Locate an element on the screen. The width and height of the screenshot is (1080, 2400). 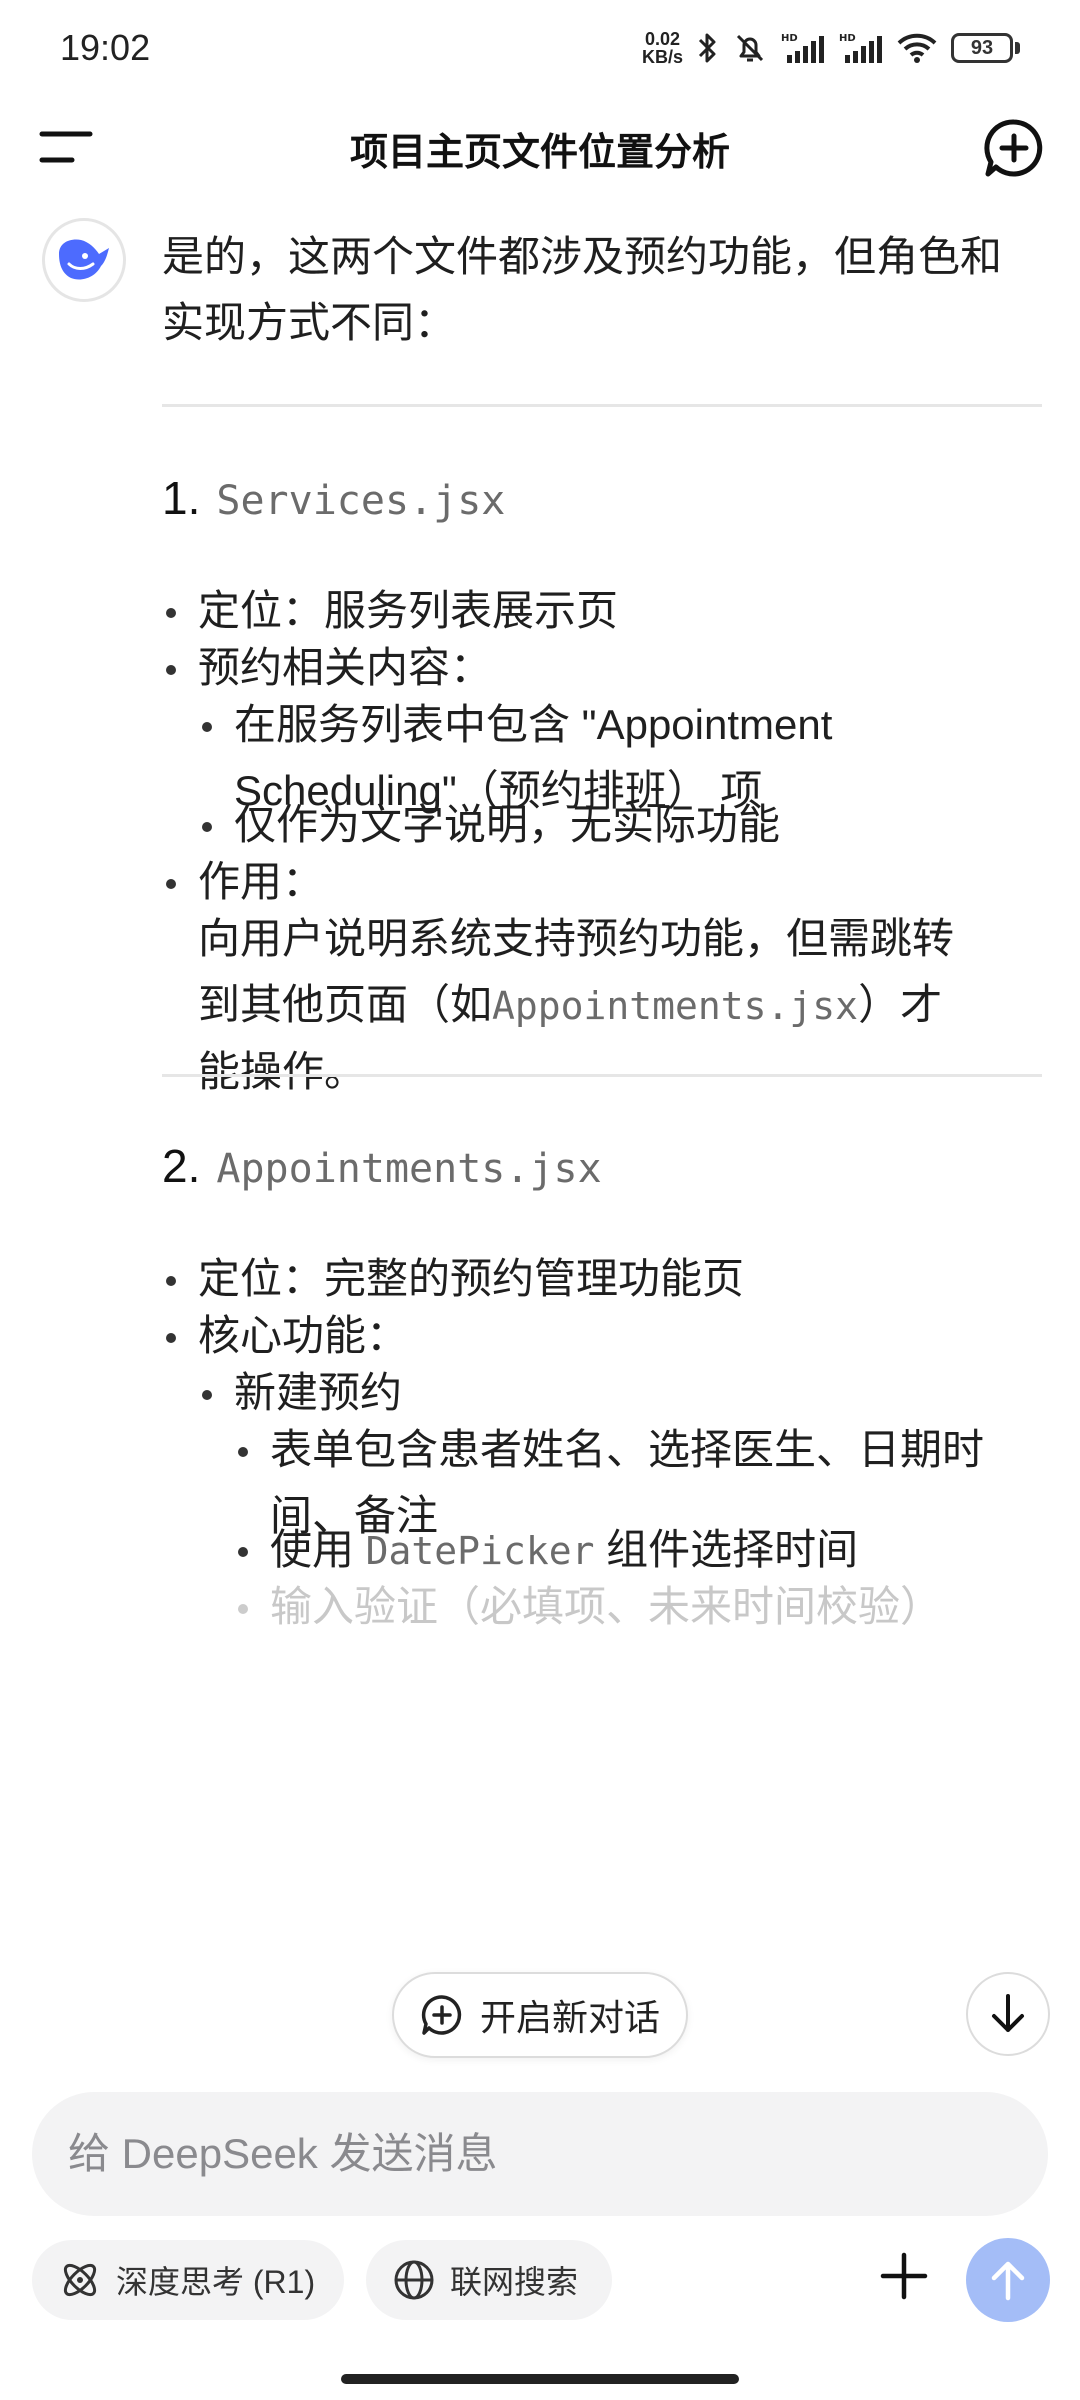
globe-icon is located at coordinates (414, 2280).